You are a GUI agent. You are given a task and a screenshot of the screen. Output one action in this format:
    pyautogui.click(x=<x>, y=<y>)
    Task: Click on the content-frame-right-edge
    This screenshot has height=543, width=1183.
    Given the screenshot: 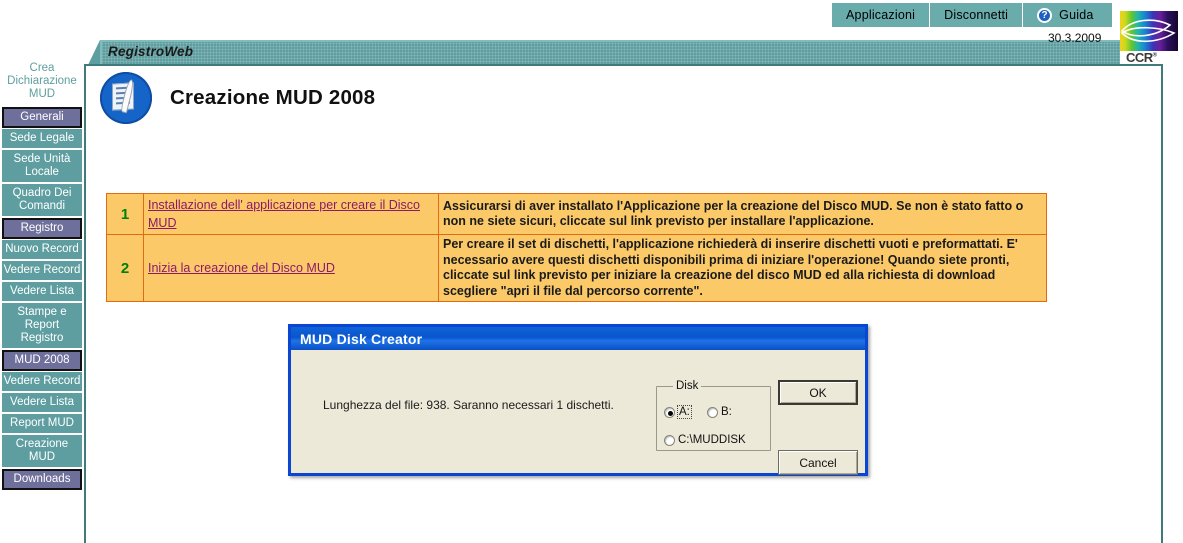 What is the action you would take?
    pyautogui.click(x=1162, y=303)
    